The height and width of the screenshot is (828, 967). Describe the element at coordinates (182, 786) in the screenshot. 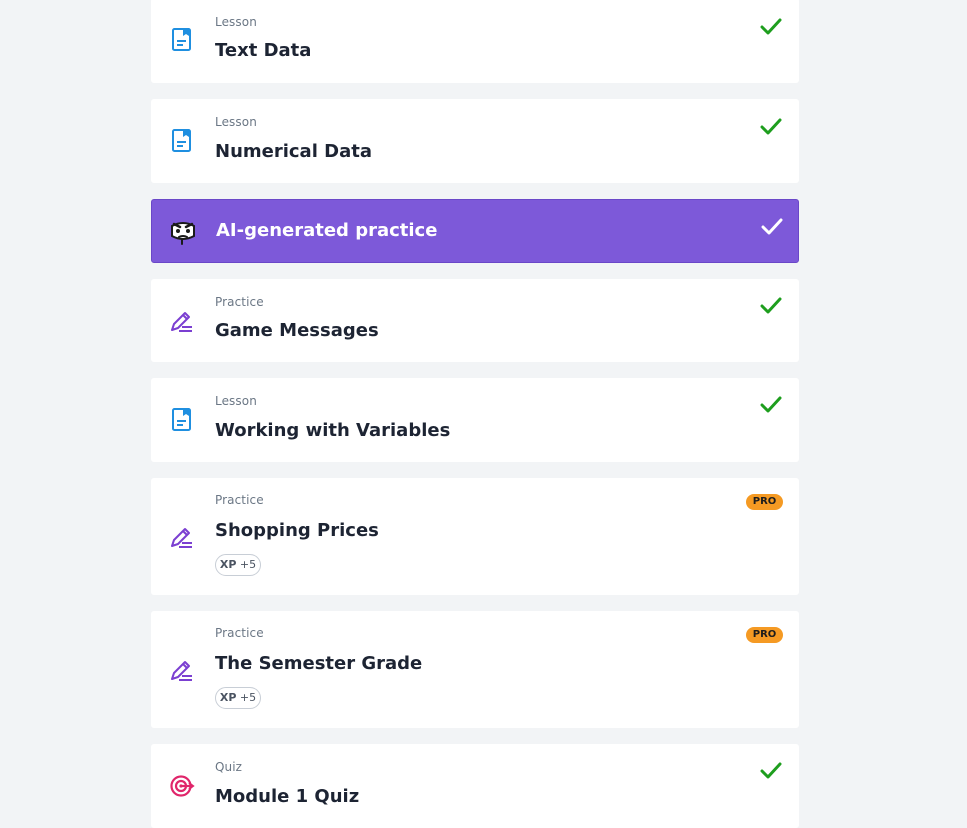

I see `quiz-target-icon` at that location.